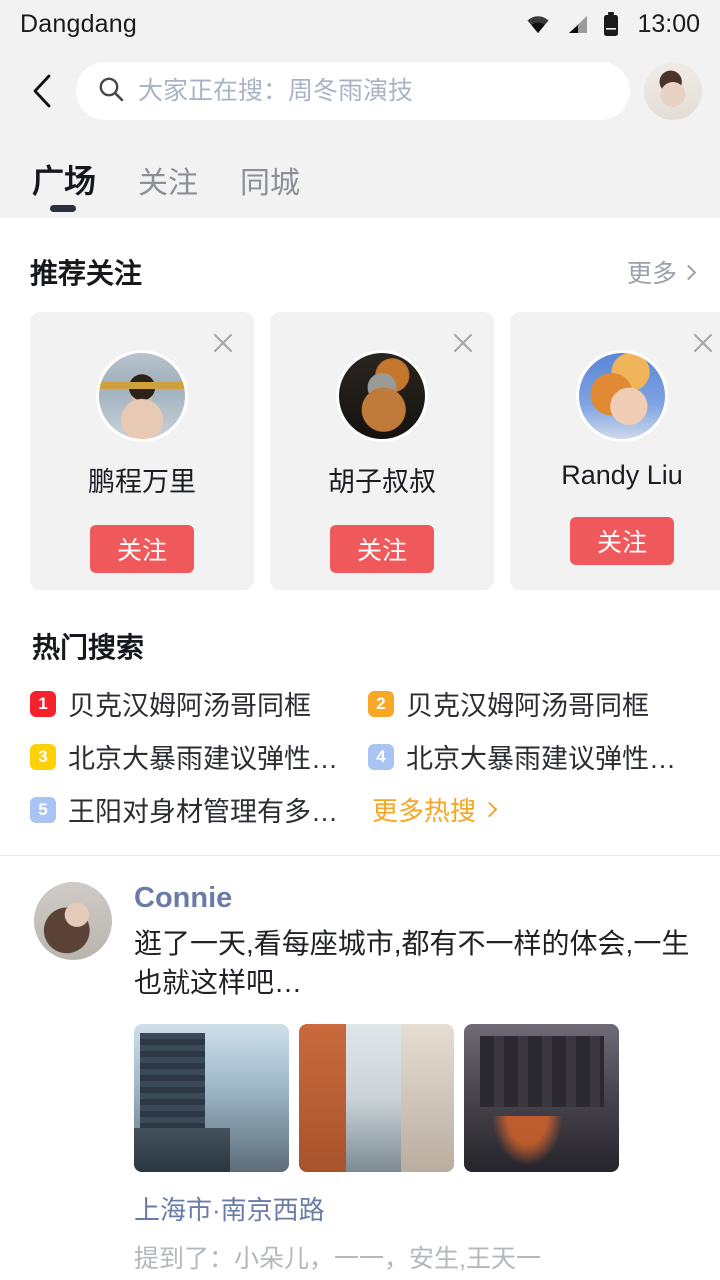 The width and height of the screenshot is (720, 1280). What do you see at coordinates (651, 274) in the screenshot?
I see `recommend-more-label: 更多` at bounding box center [651, 274].